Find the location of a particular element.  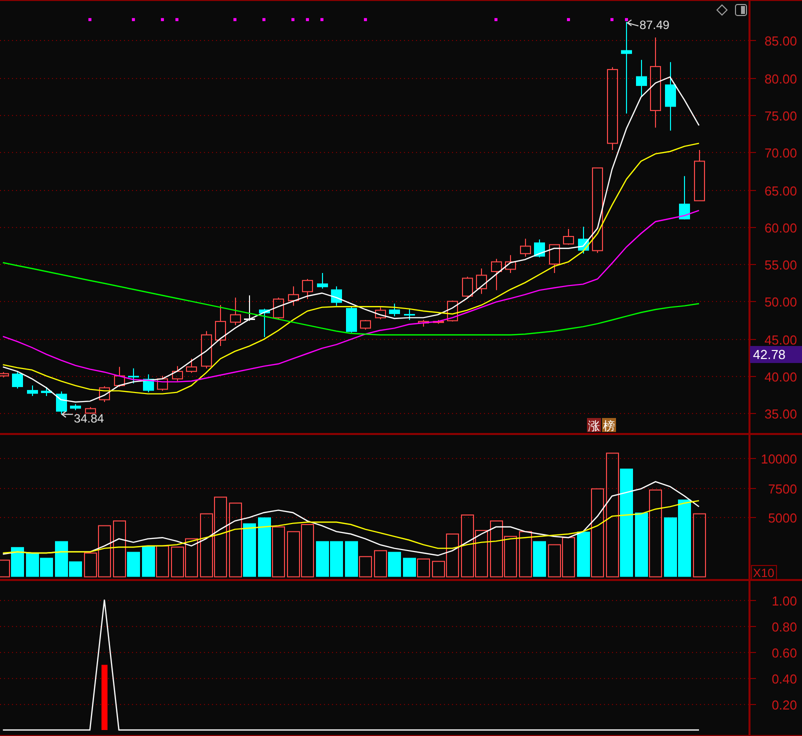

axis-label: 0.40 is located at coordinates (784, 679).